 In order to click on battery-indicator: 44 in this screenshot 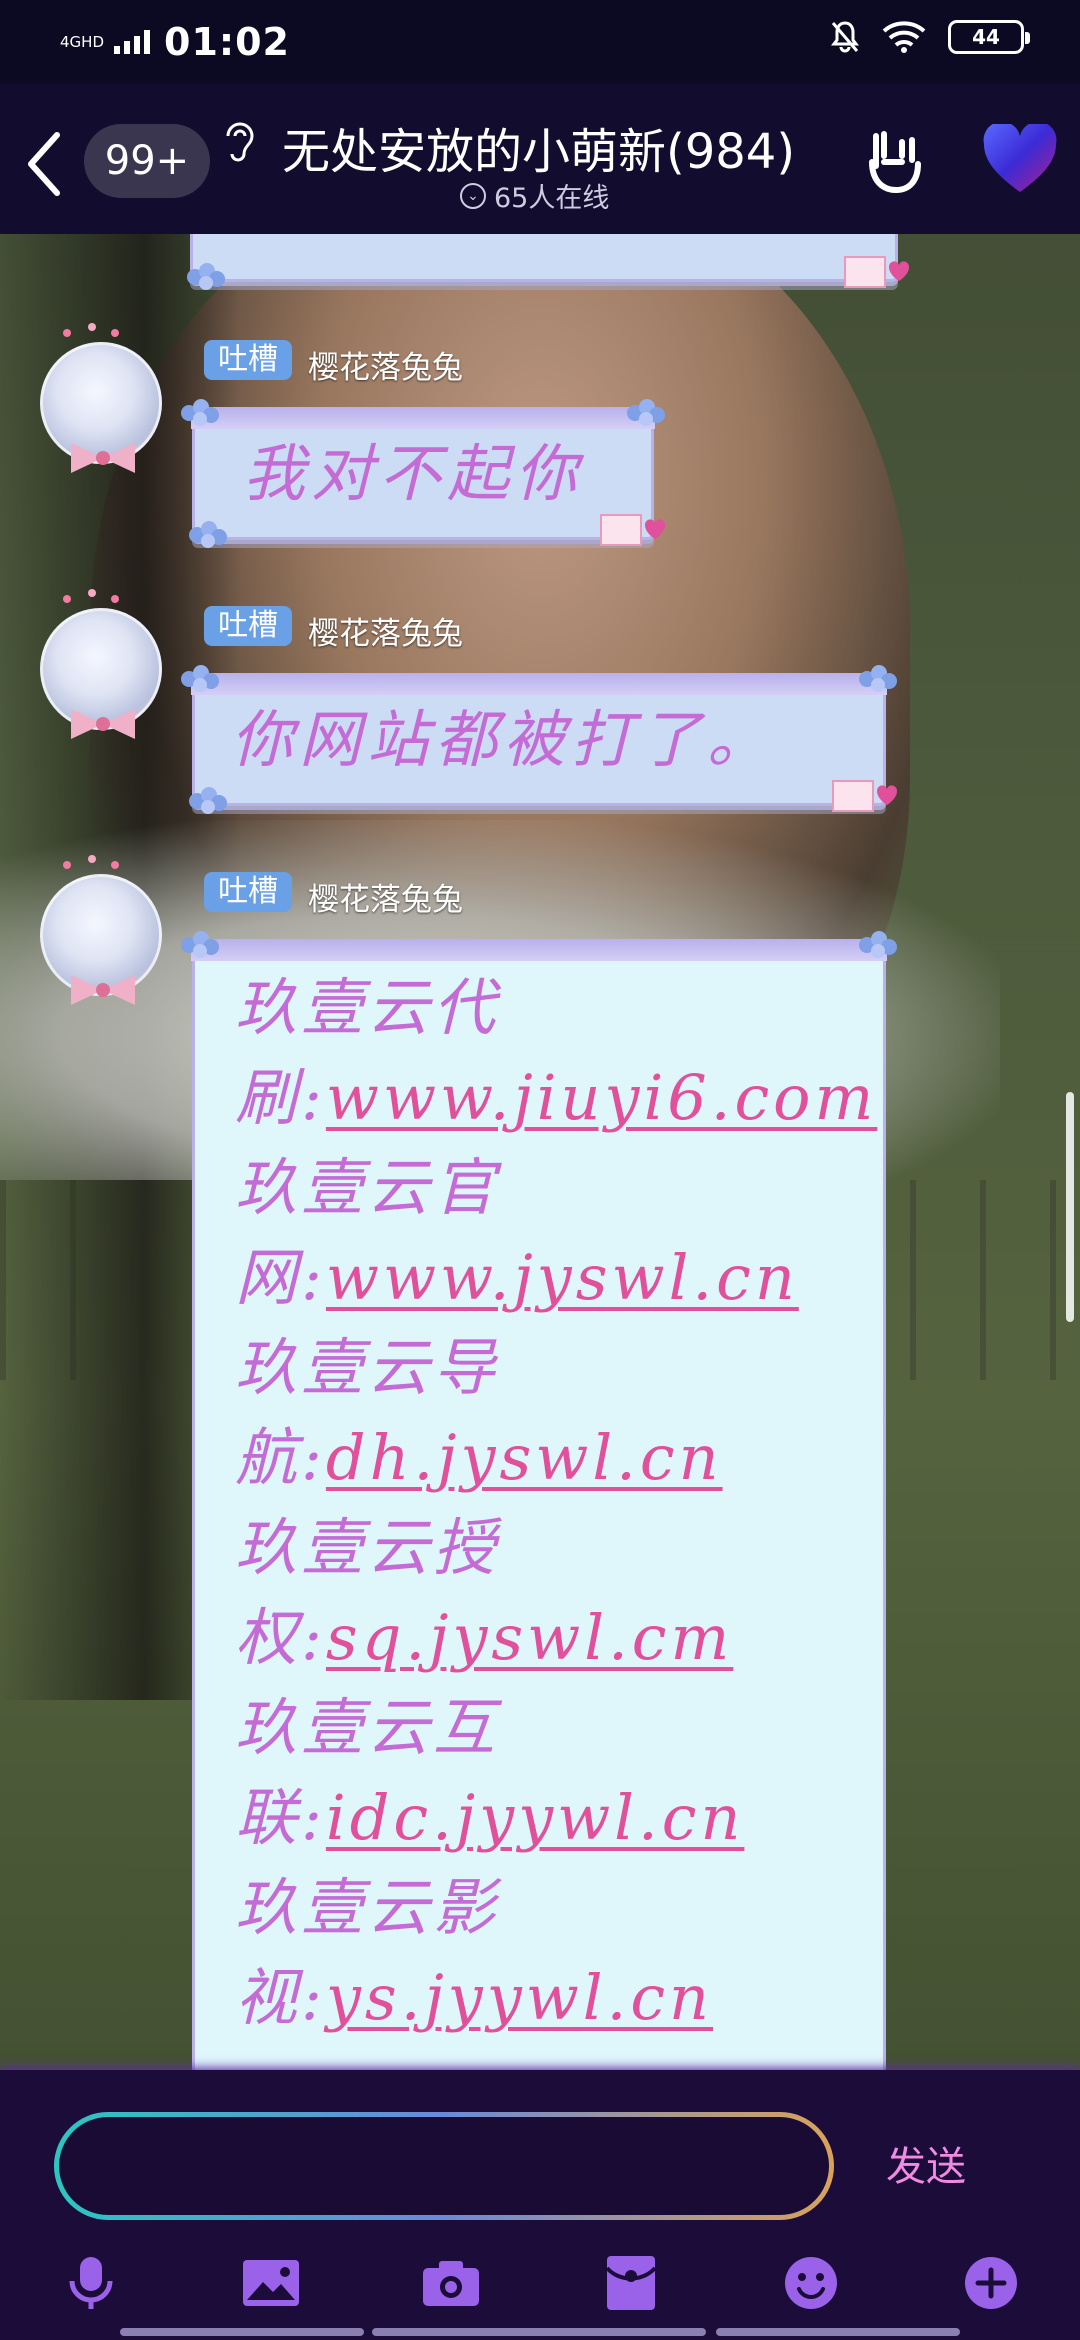, I will do `click(989, 37)`.